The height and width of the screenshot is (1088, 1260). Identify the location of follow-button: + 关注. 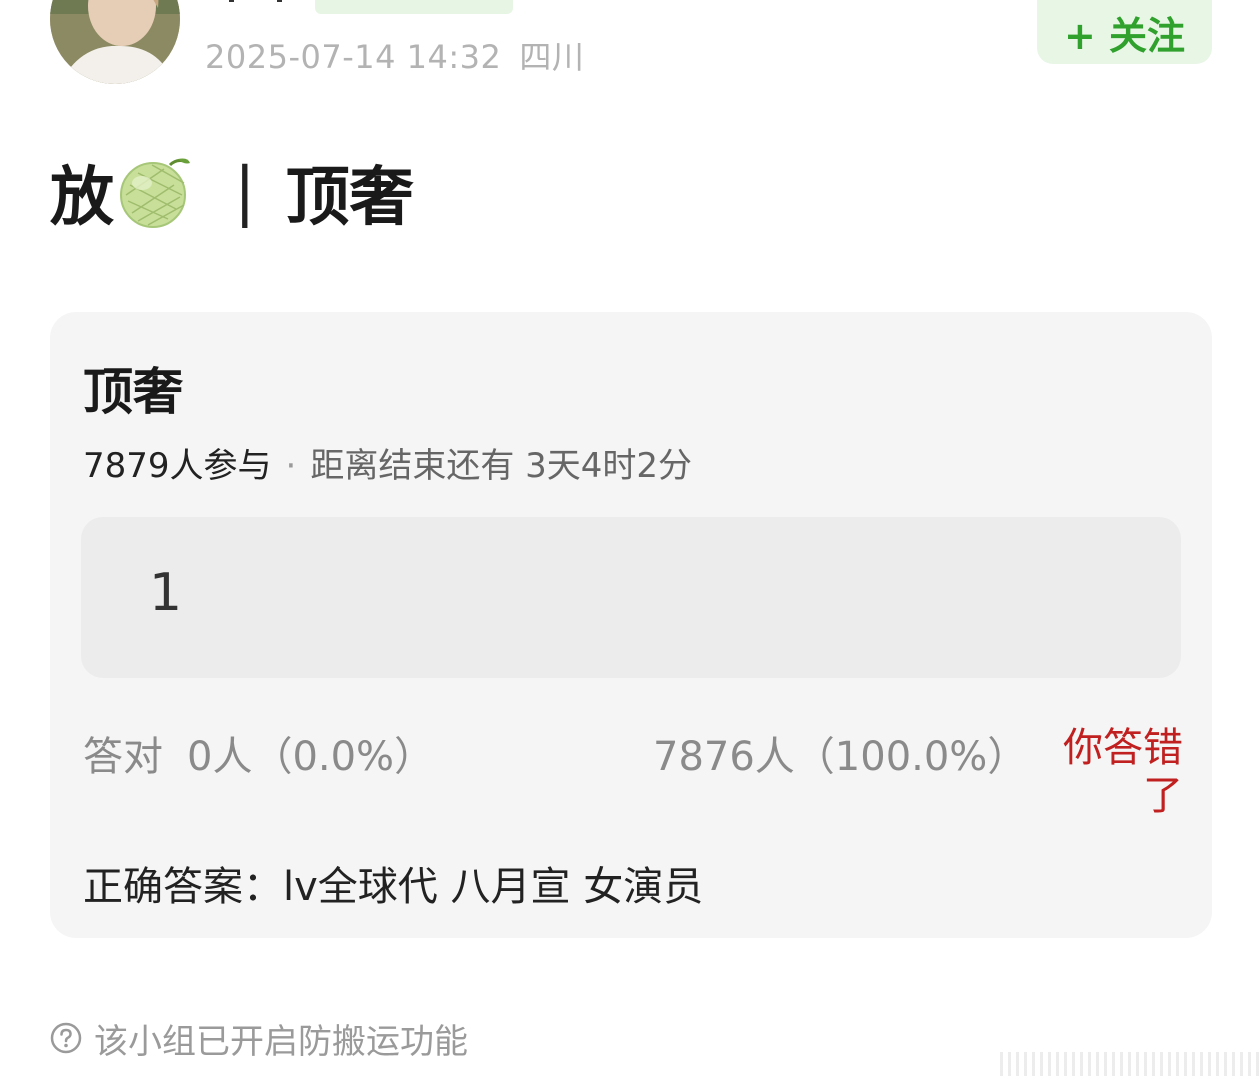
(1124, 32).